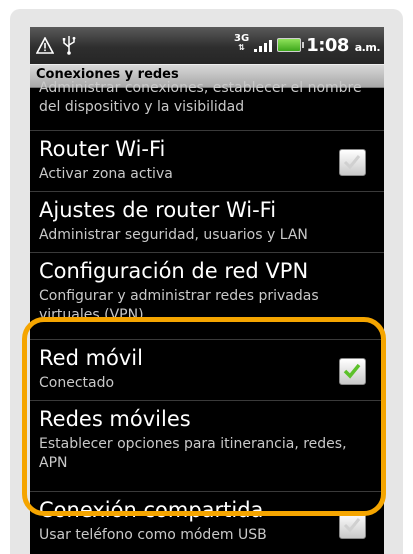  Describe the element at coordinates (115, 419) in the screenshot. I see `item-title: Redes móviles` at that location.